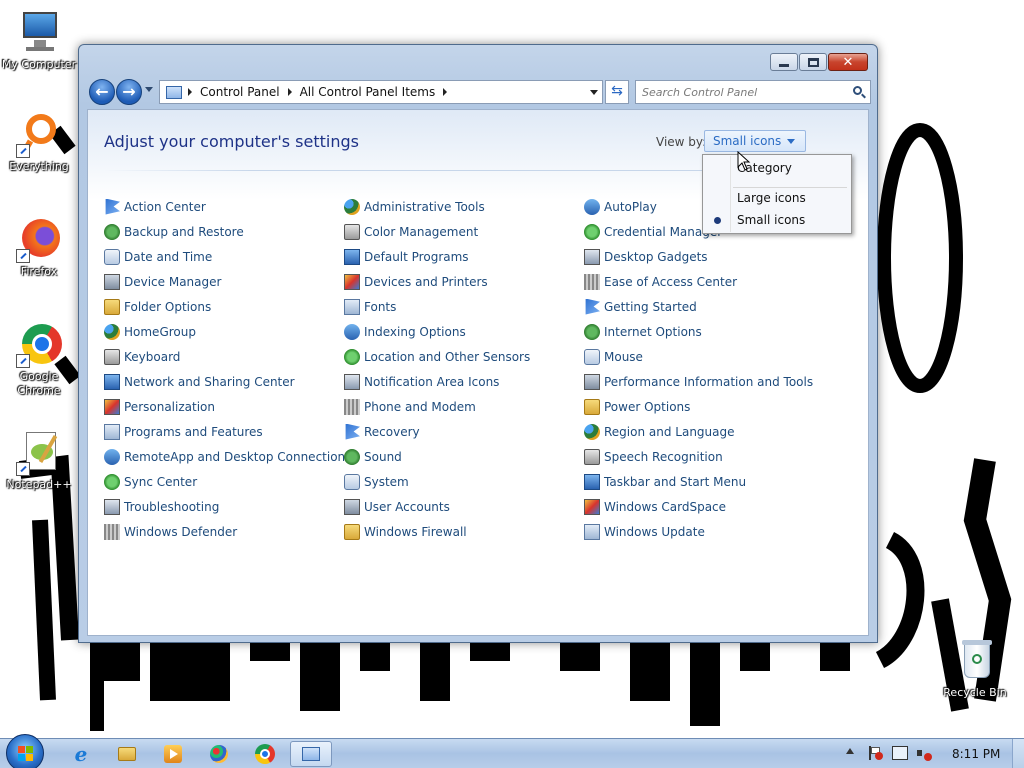 The height and width of the screenshot is (768, 1024). Describe the element at coordinates (227, 306) in the screenshot. I see `control-panel-item-folder-options: Folder Options` at that location.